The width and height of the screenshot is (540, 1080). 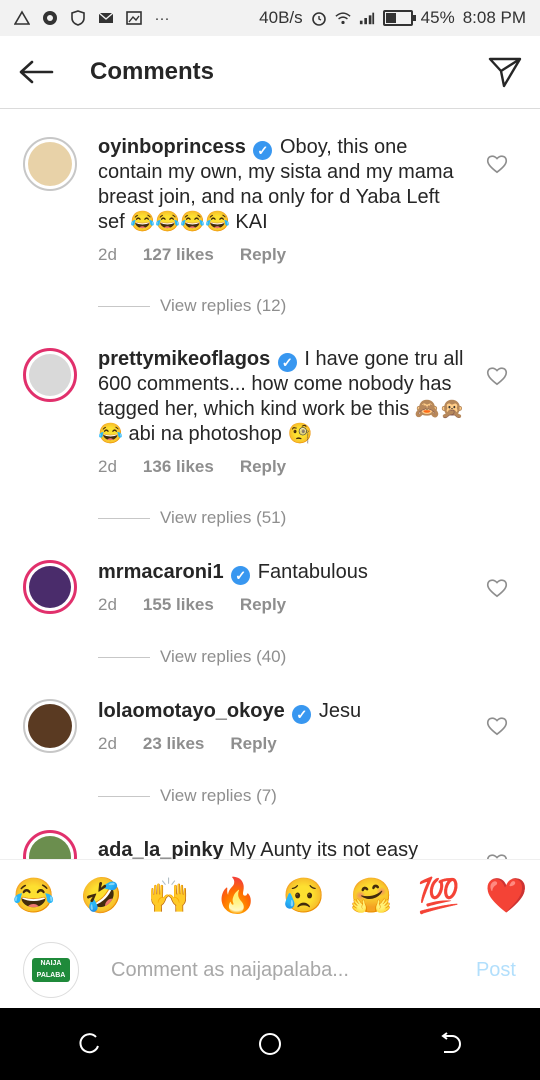 I want to click on shield-icon, so click(x=78, y=18).